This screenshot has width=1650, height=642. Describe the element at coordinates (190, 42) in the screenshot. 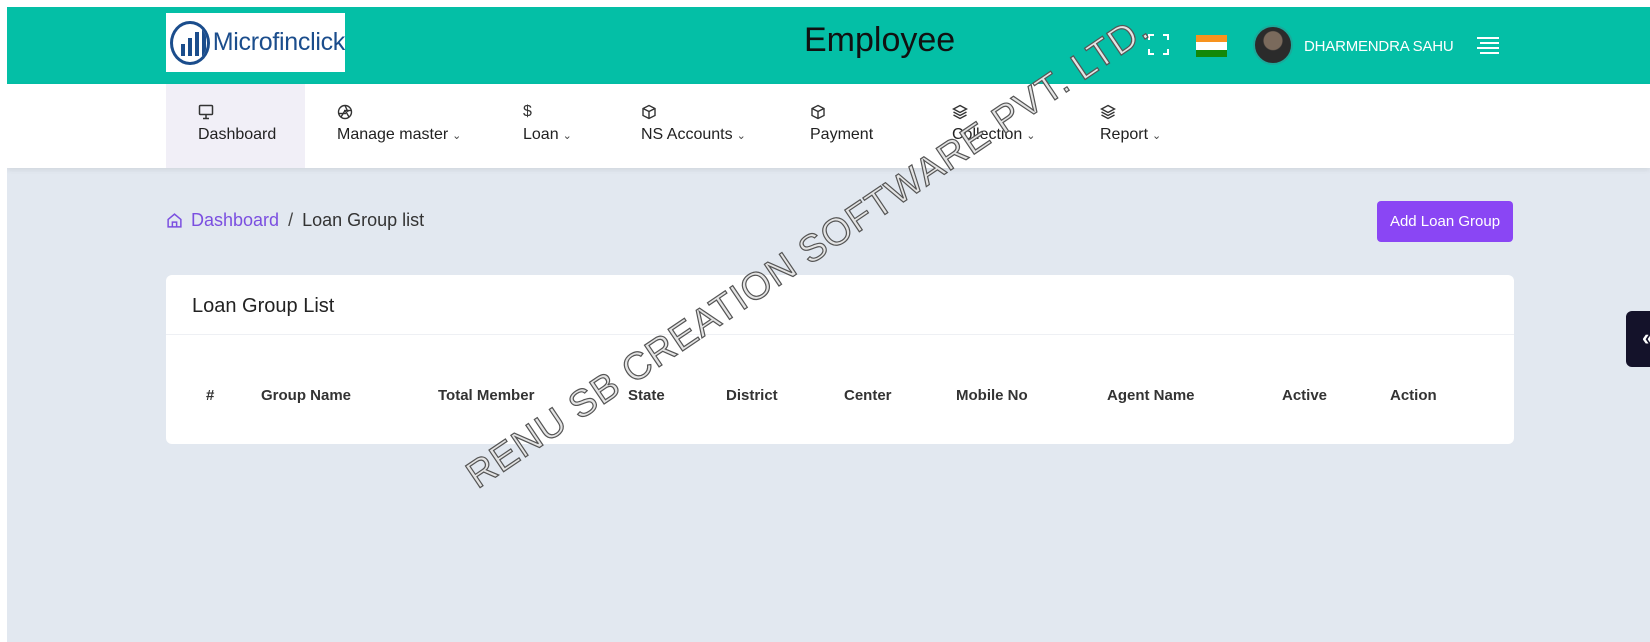

I see `logo-chart-icon` at that location.